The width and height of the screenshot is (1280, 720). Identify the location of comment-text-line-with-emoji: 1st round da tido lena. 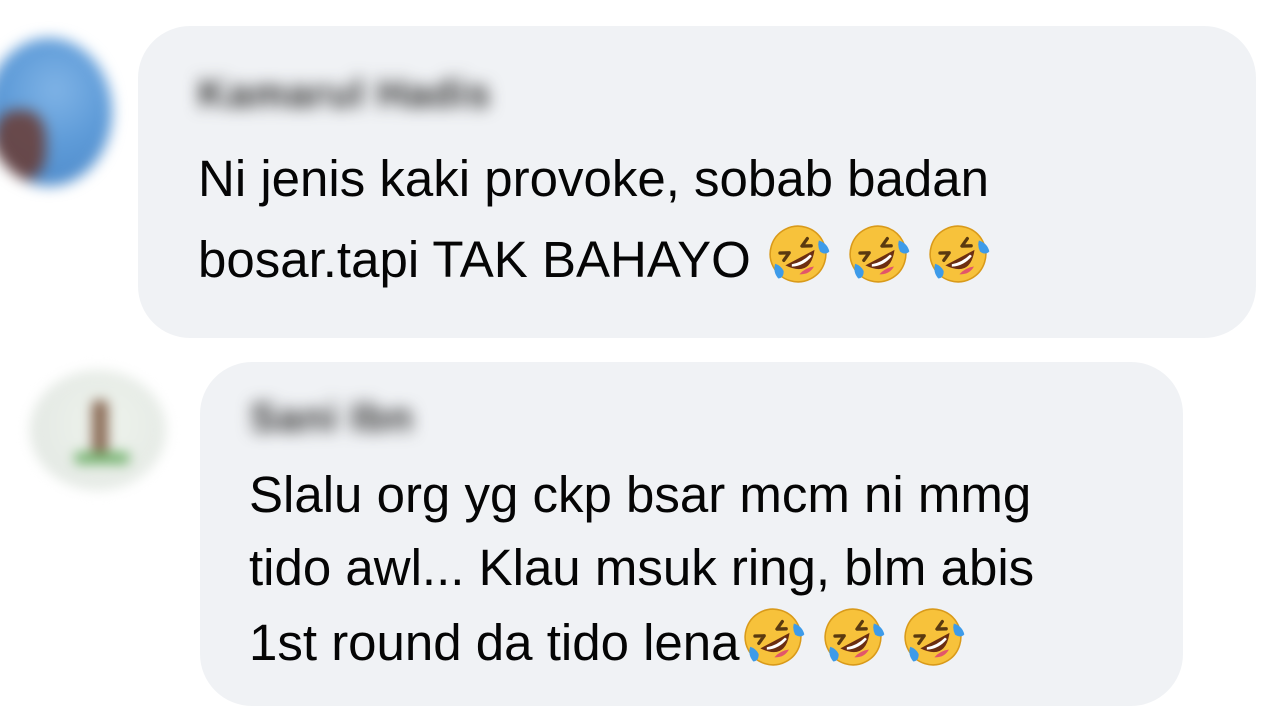
(641, 641).